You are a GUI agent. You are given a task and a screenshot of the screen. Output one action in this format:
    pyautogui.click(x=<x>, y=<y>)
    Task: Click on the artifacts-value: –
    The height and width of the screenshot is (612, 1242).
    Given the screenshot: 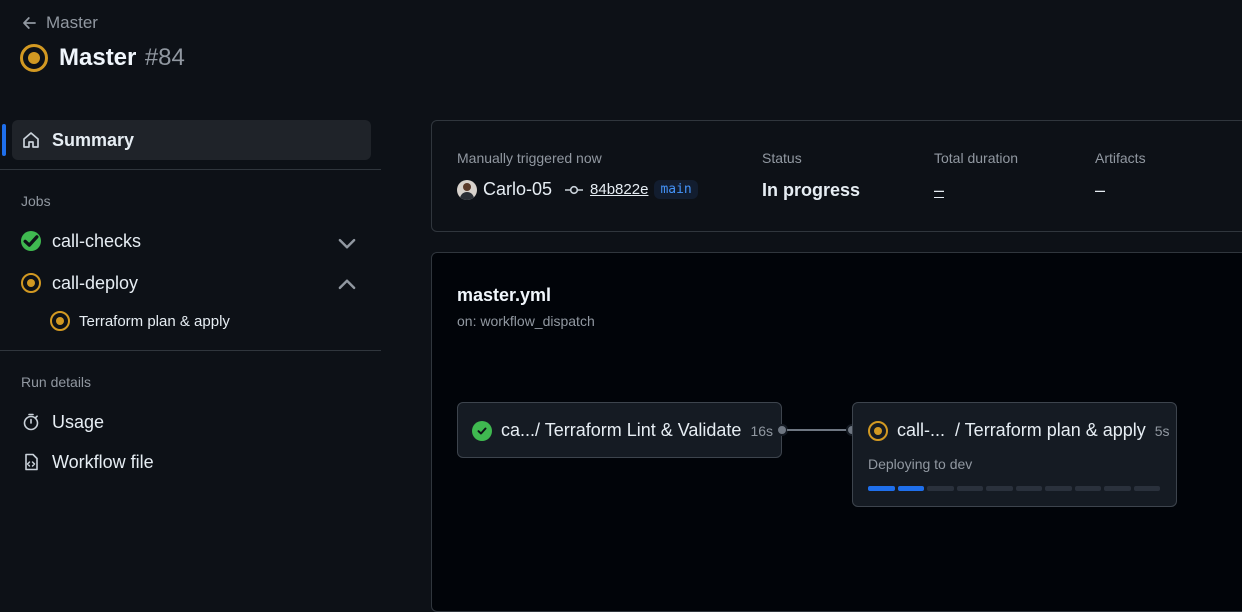 What is the action you would take?
    pyautogui.click(x=1100, y=190)
    